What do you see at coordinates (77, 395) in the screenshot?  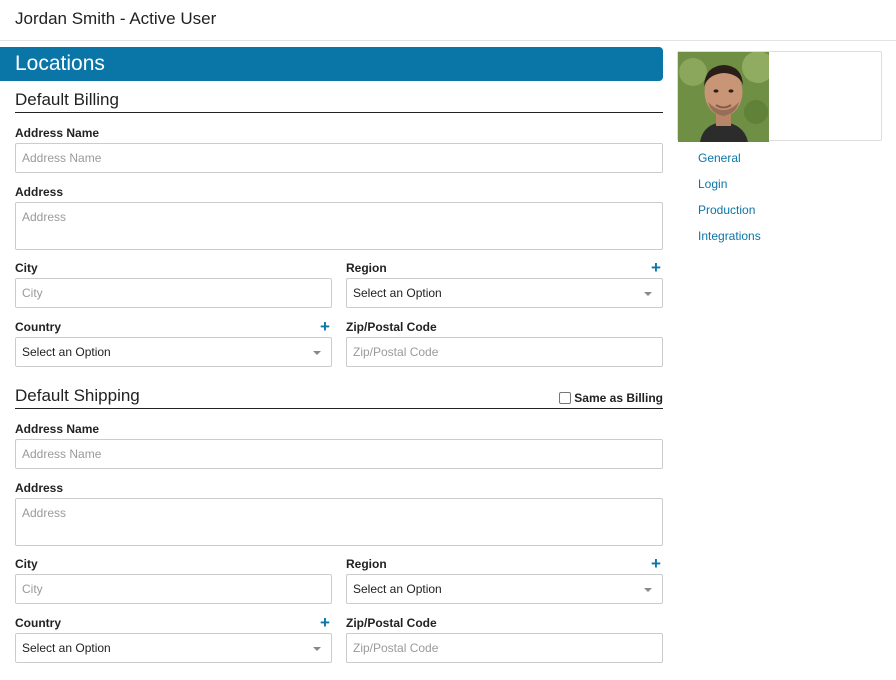 I see `shipping-section-title: Default Shipping` at bounding box center [77, 395].